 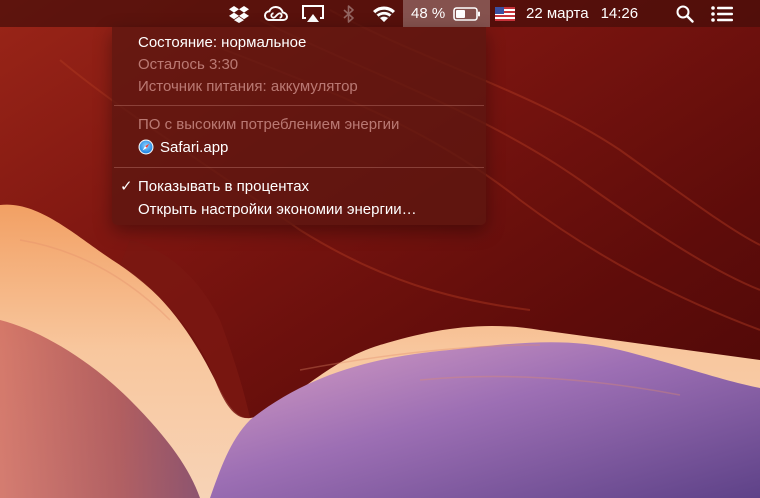 What do you see at coordinates (194, 147) in the screenshot?
I see `app-item-safari-label: Safari.app` at bounding box center [194, 147].